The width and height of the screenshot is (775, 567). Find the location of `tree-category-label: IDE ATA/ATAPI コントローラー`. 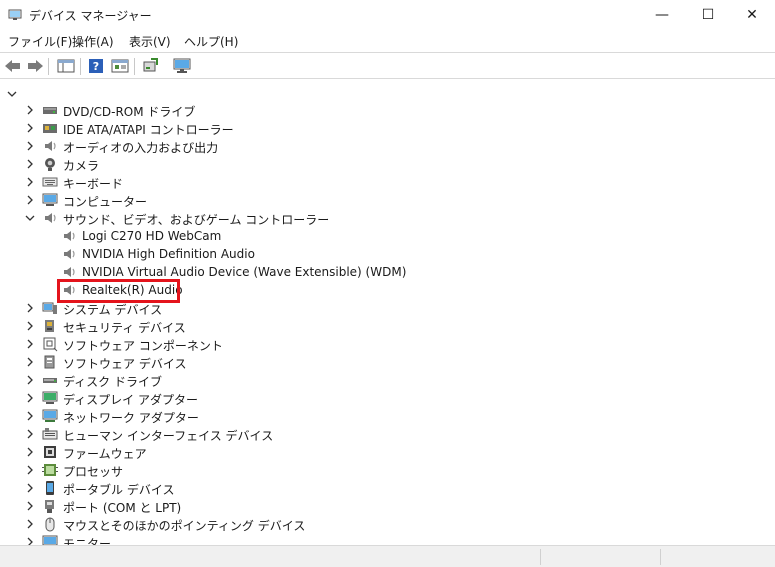

tree-category-label: IDE ATA/ATAPI コントローラー is located at coordinates (148, 129).